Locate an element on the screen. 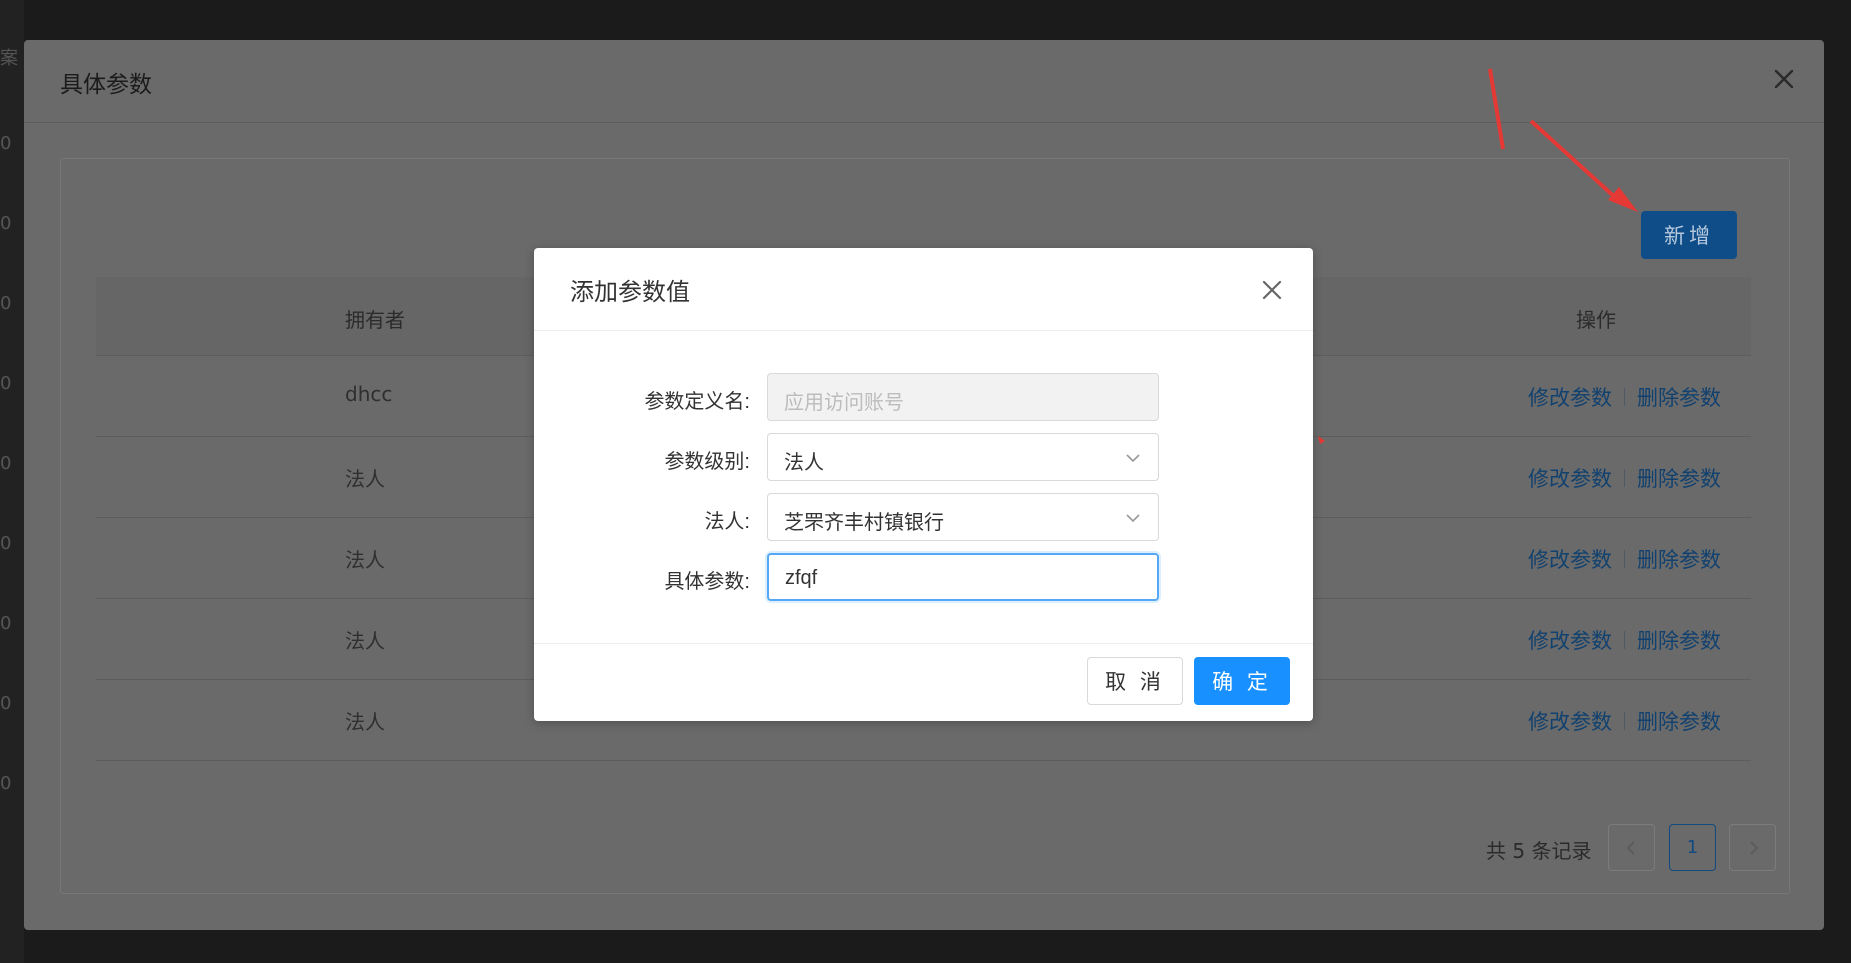 The width and height of the screenshot is (1851, 963). background-edge: 案 0 0 0 0 0 0 0 0 0 is located at coordinates (12, 481).